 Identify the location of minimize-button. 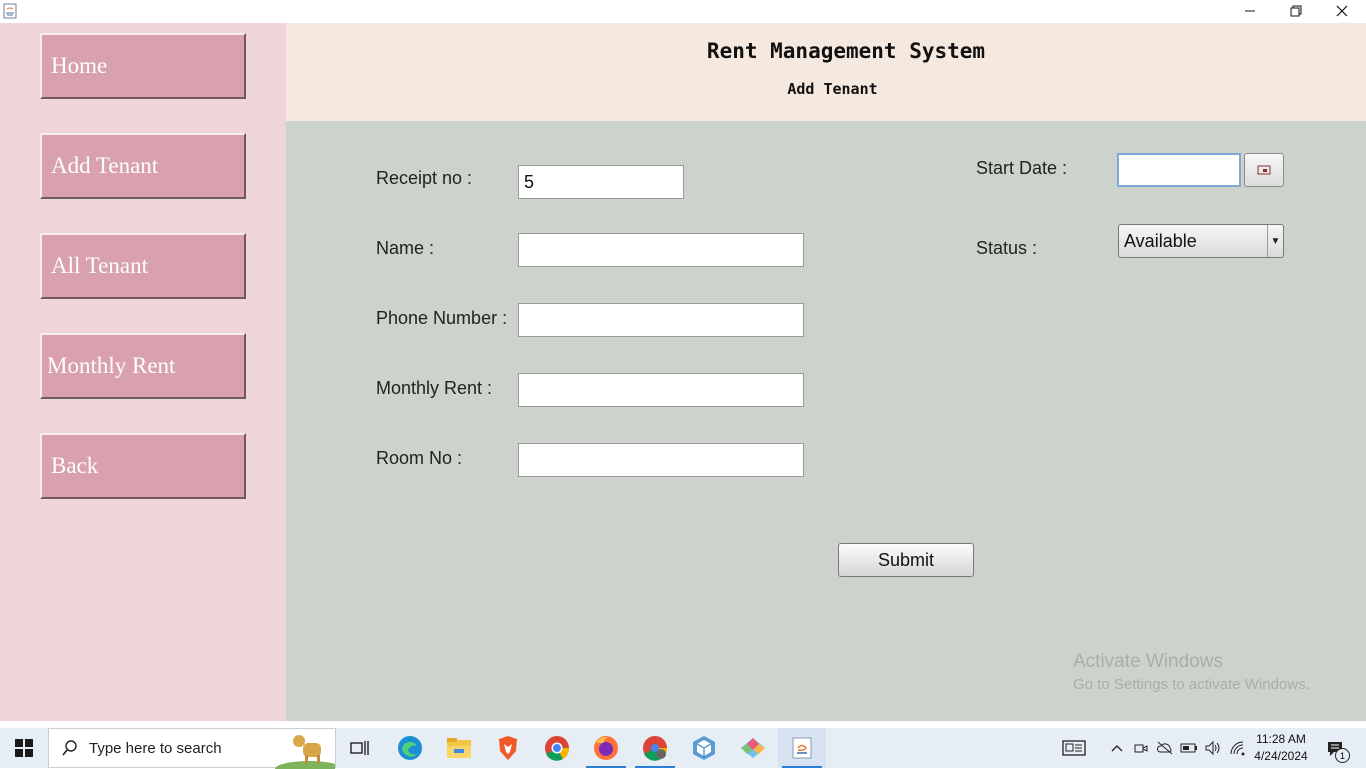
(1250, 11).